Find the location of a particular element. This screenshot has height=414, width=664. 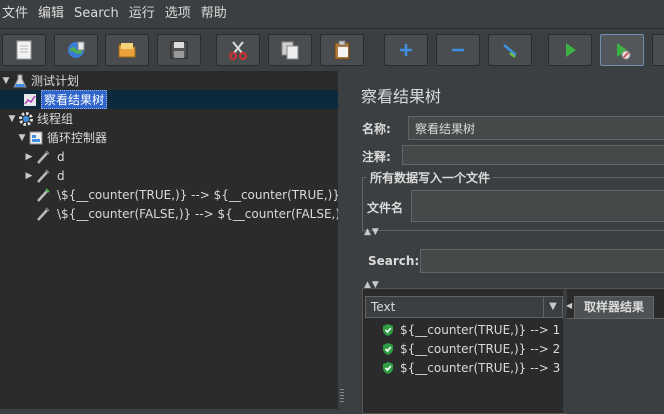

tree-node-loop-controller: ▼ 循环控制器 is located at coordinates (61, 137).